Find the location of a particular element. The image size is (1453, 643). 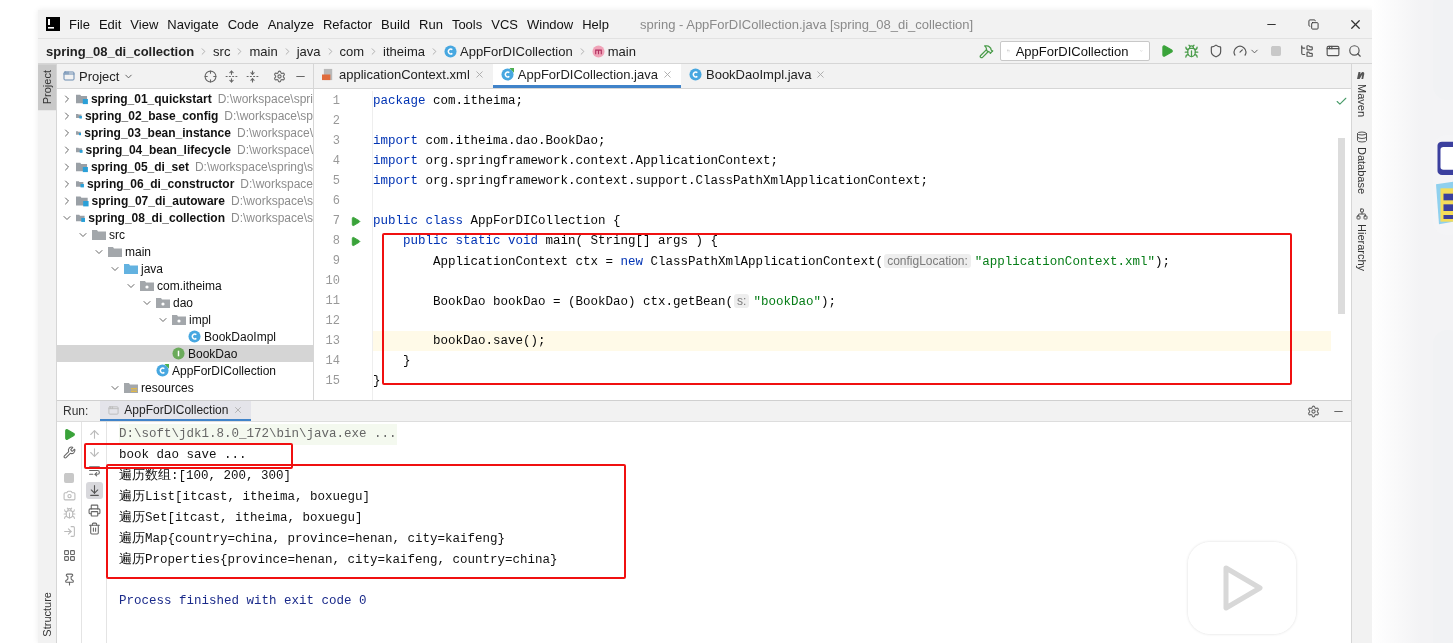

tree-row: main is located at coordinates (185, 251).